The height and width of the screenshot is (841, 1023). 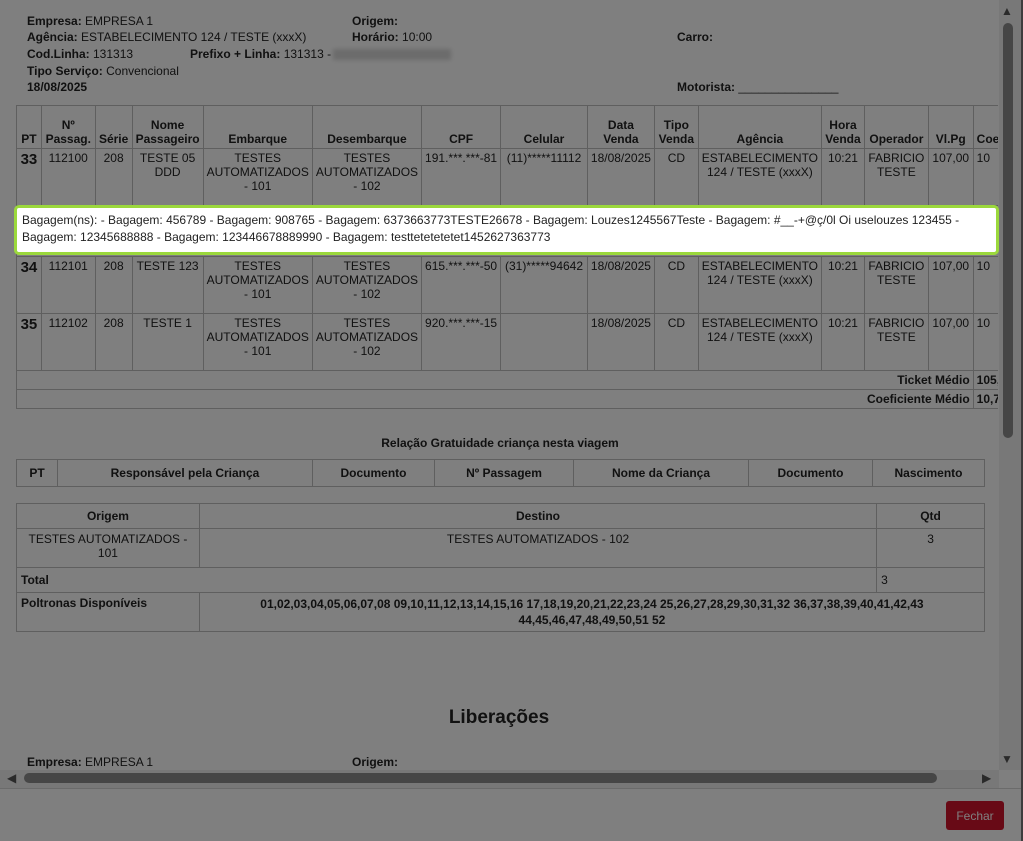 What do you see at coordinates (194, 37) in the screenshot?
I see `agencia-value: ESTABELECIMENTO 124 / TESTE (xxxX)` at bounding box center [194, 37].